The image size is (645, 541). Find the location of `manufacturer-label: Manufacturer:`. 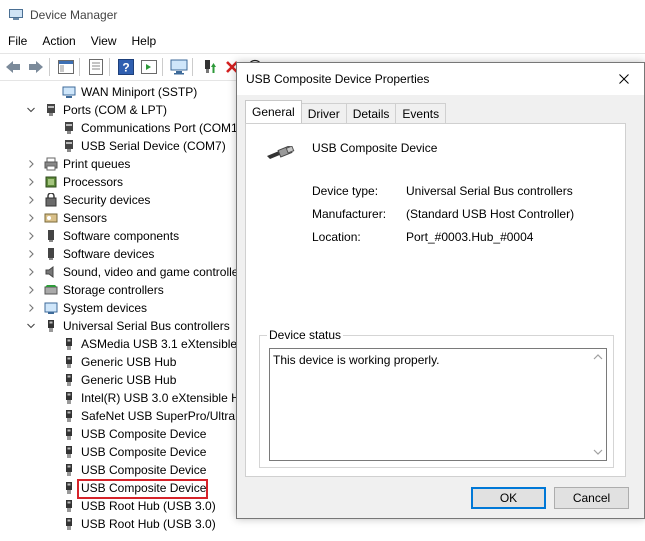

manufacturer-label: Manufacturer: is located at coordinates (349, 214).